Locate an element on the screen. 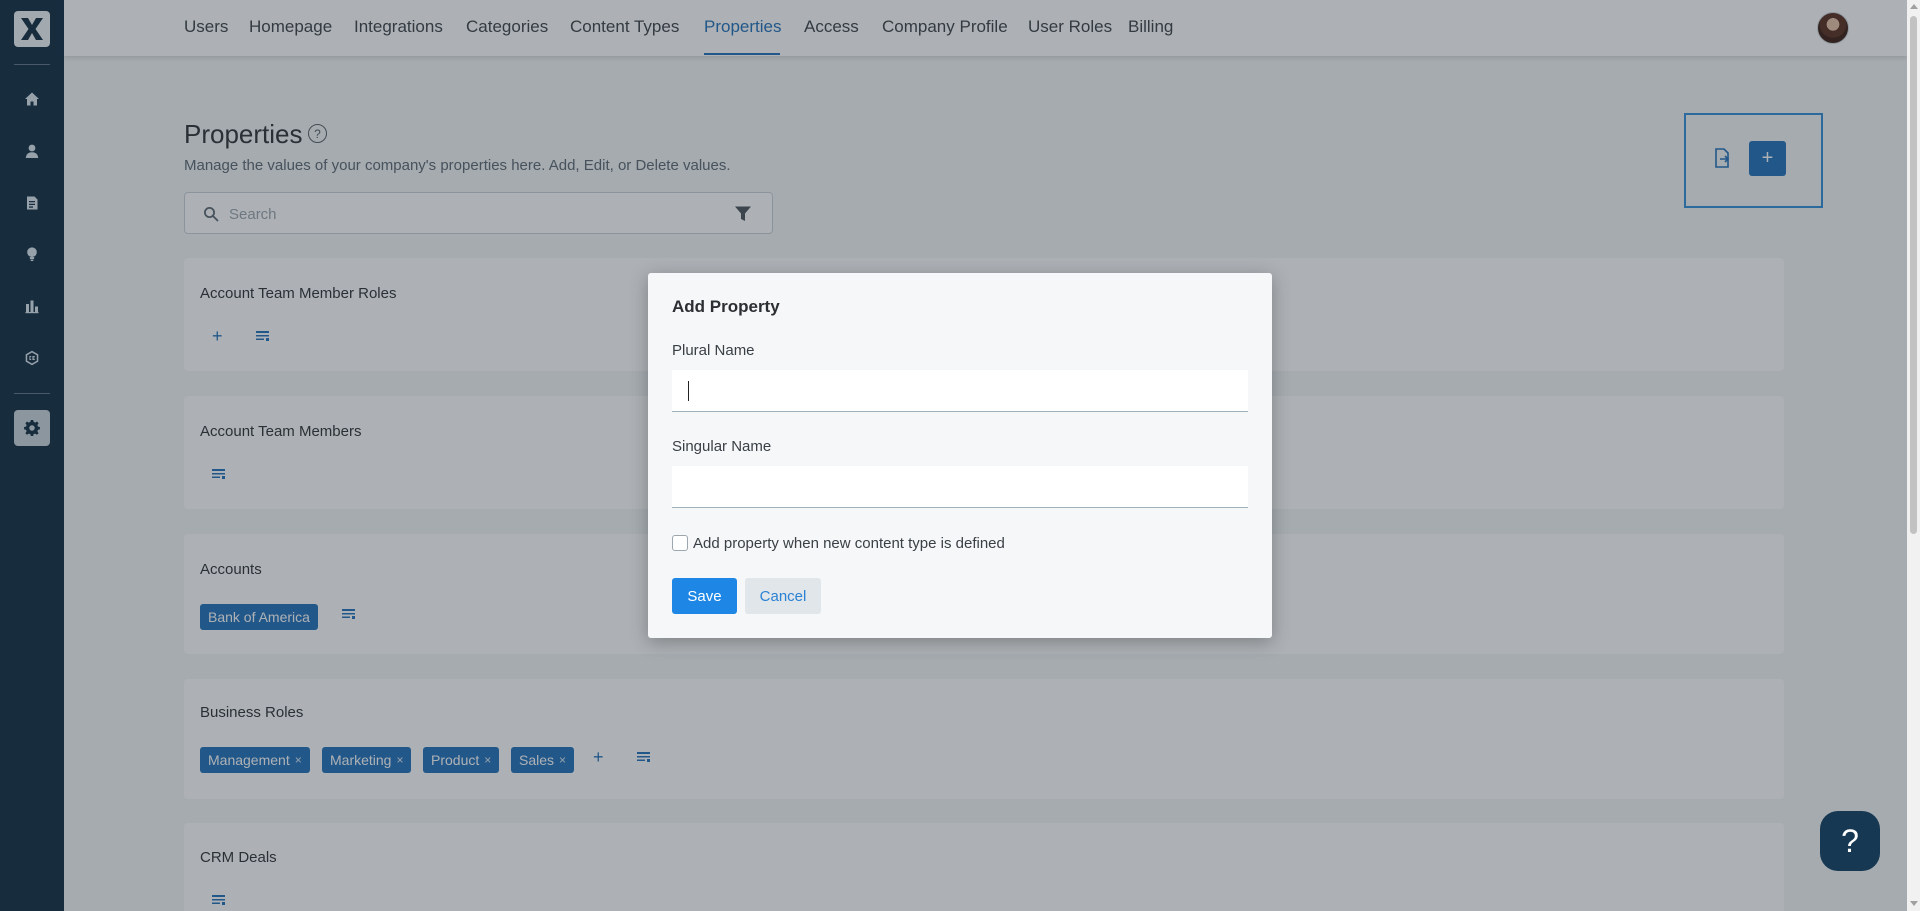  scroll-down-arrow-icon is located at coordinates (1914, 903).